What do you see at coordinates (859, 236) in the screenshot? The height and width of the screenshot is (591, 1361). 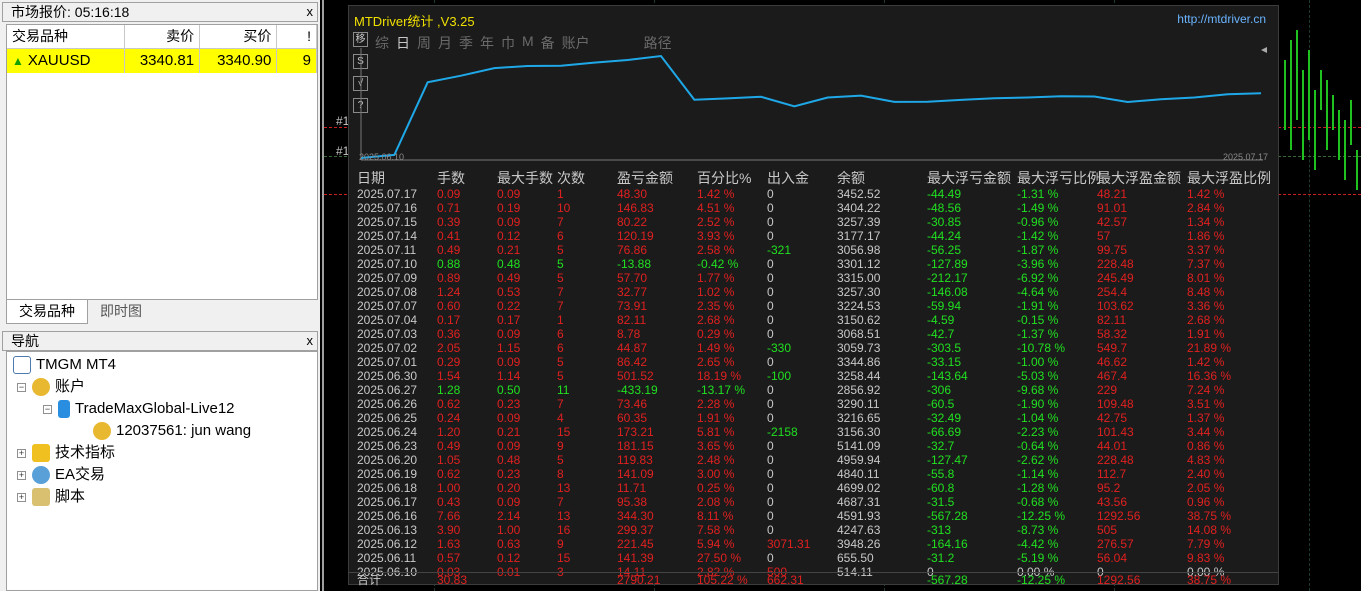 I see `cell-balance: 3177.17` at bounding box center [859, 236].